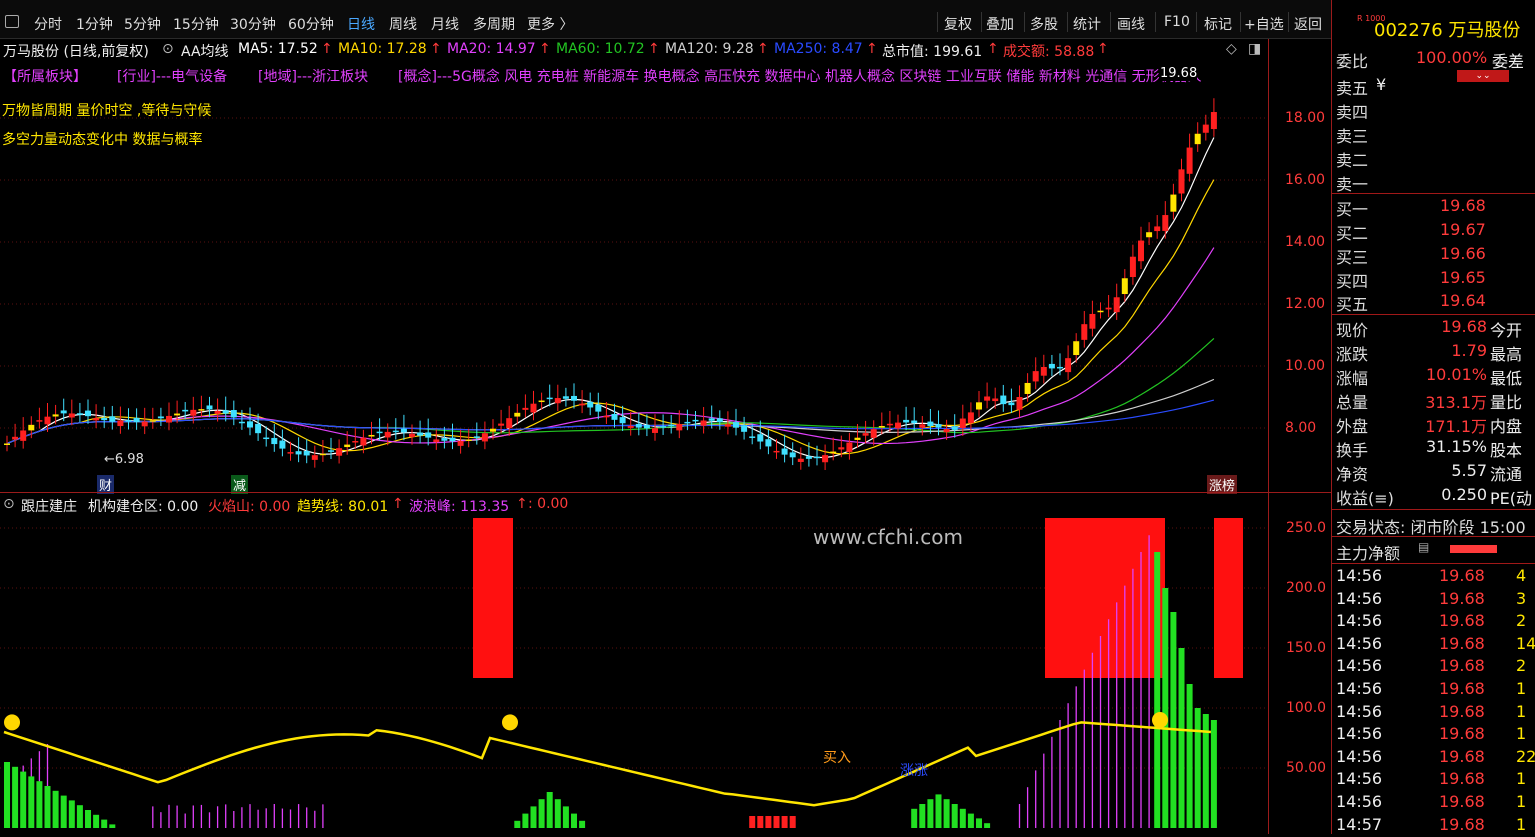 The width and height of the screenshot is (1535, 837). What do you see at coordinates (168, 49) in the screenshot?
I see `indicator-toggle-icon: ⊙` at bounding box center [168, 49].